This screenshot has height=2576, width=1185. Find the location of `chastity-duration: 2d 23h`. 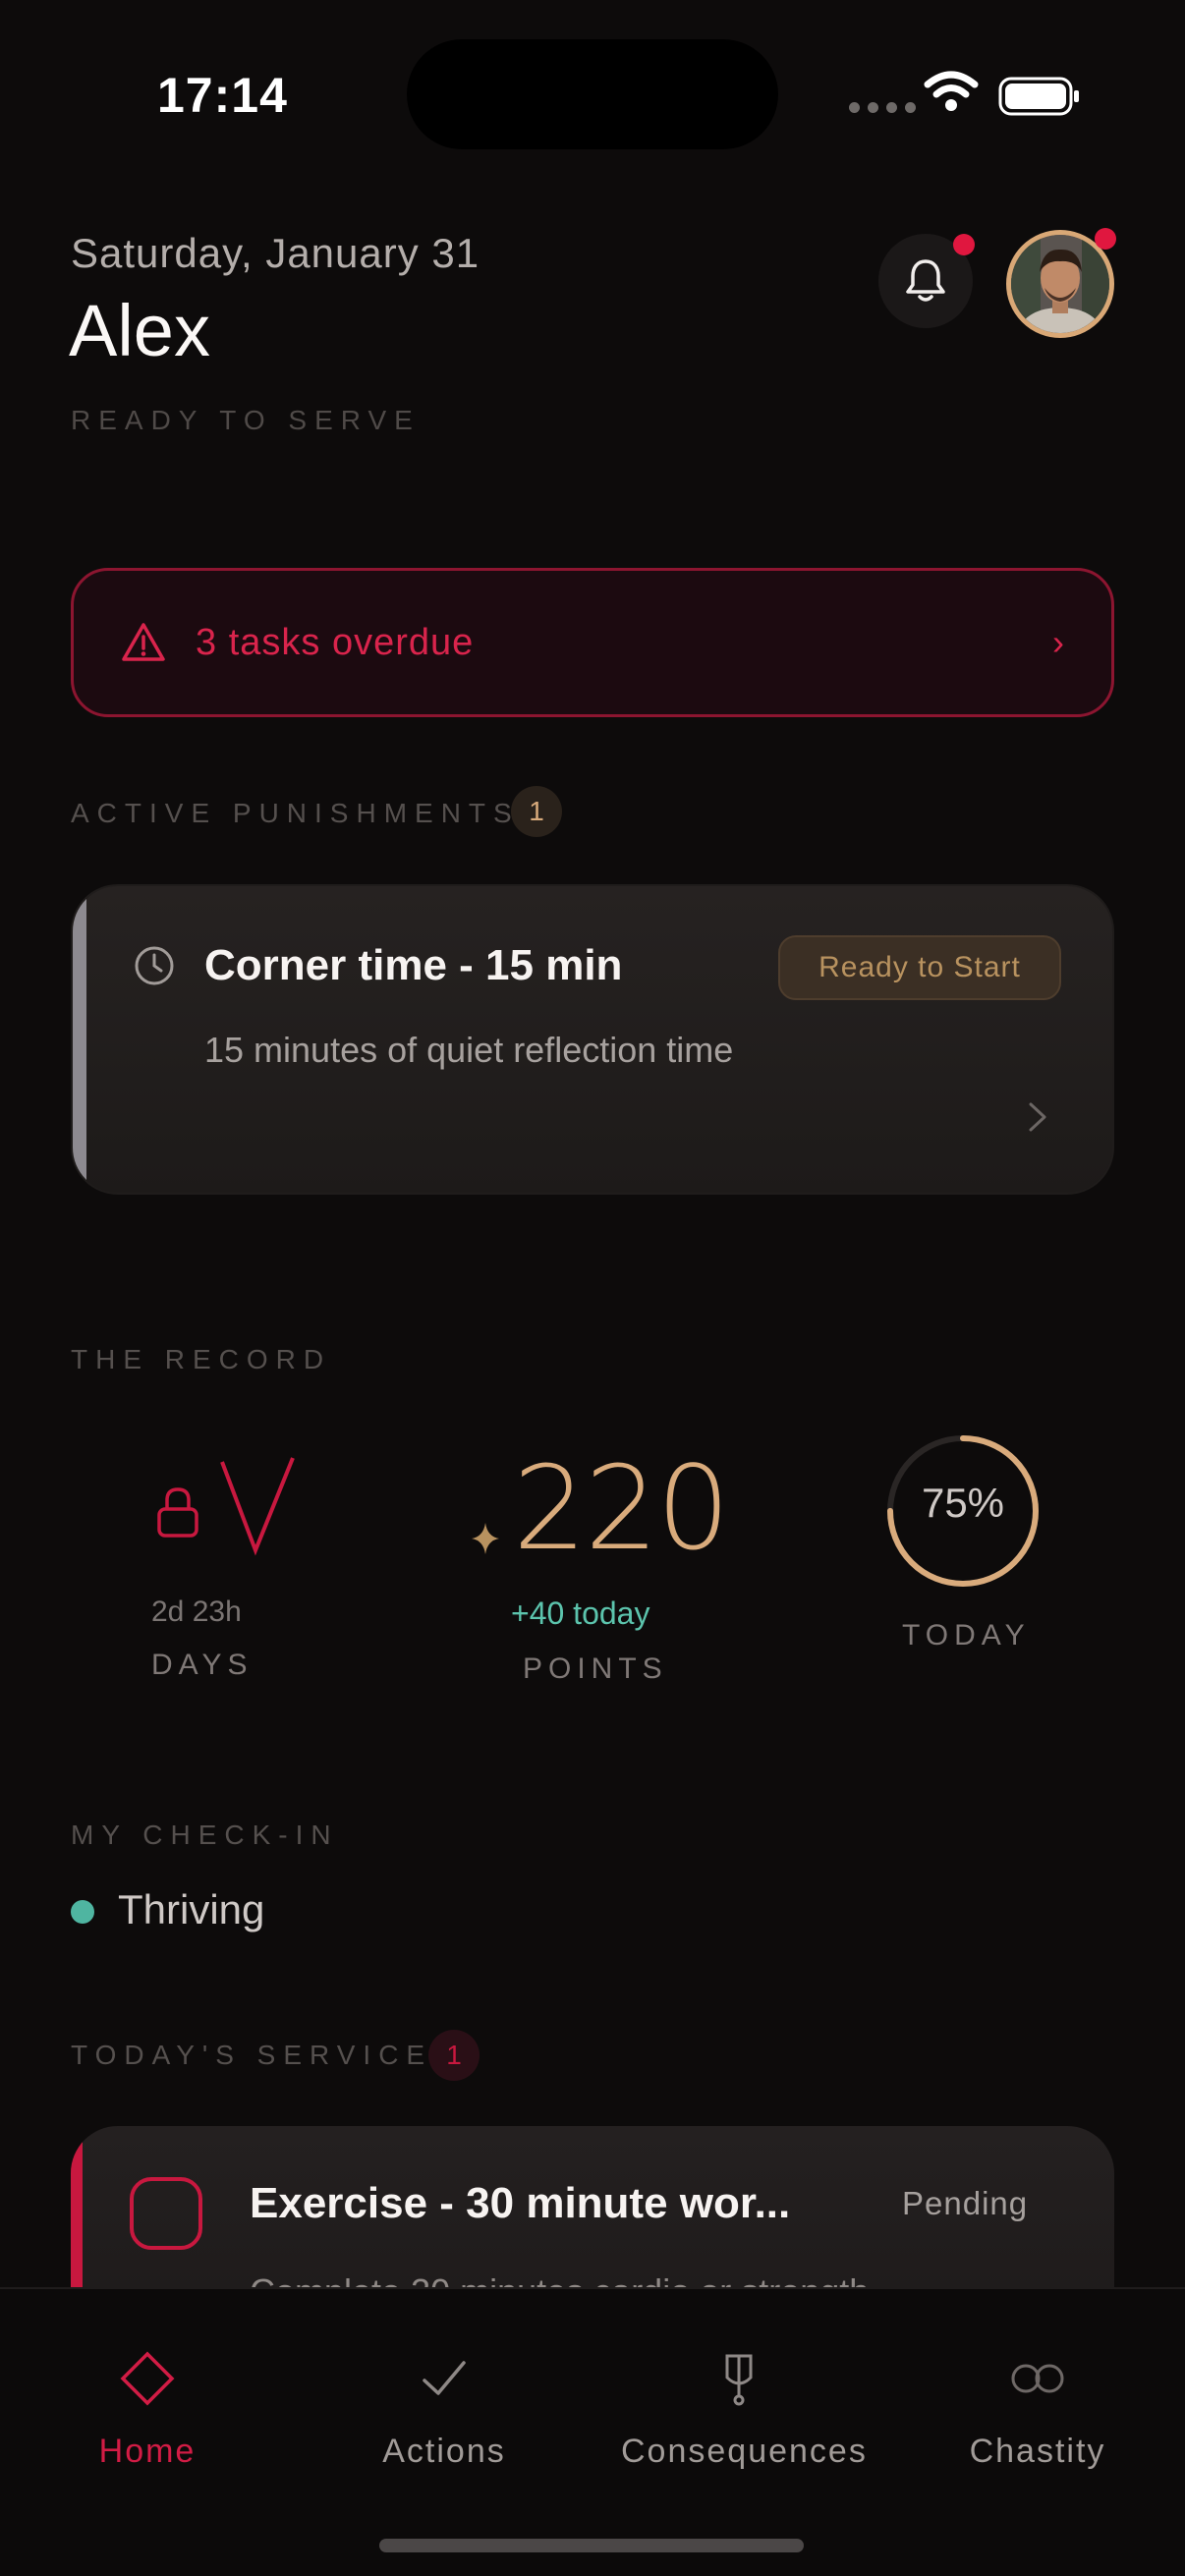

chastity-duration: 2d 23h is located at coordinates (197, 1612).